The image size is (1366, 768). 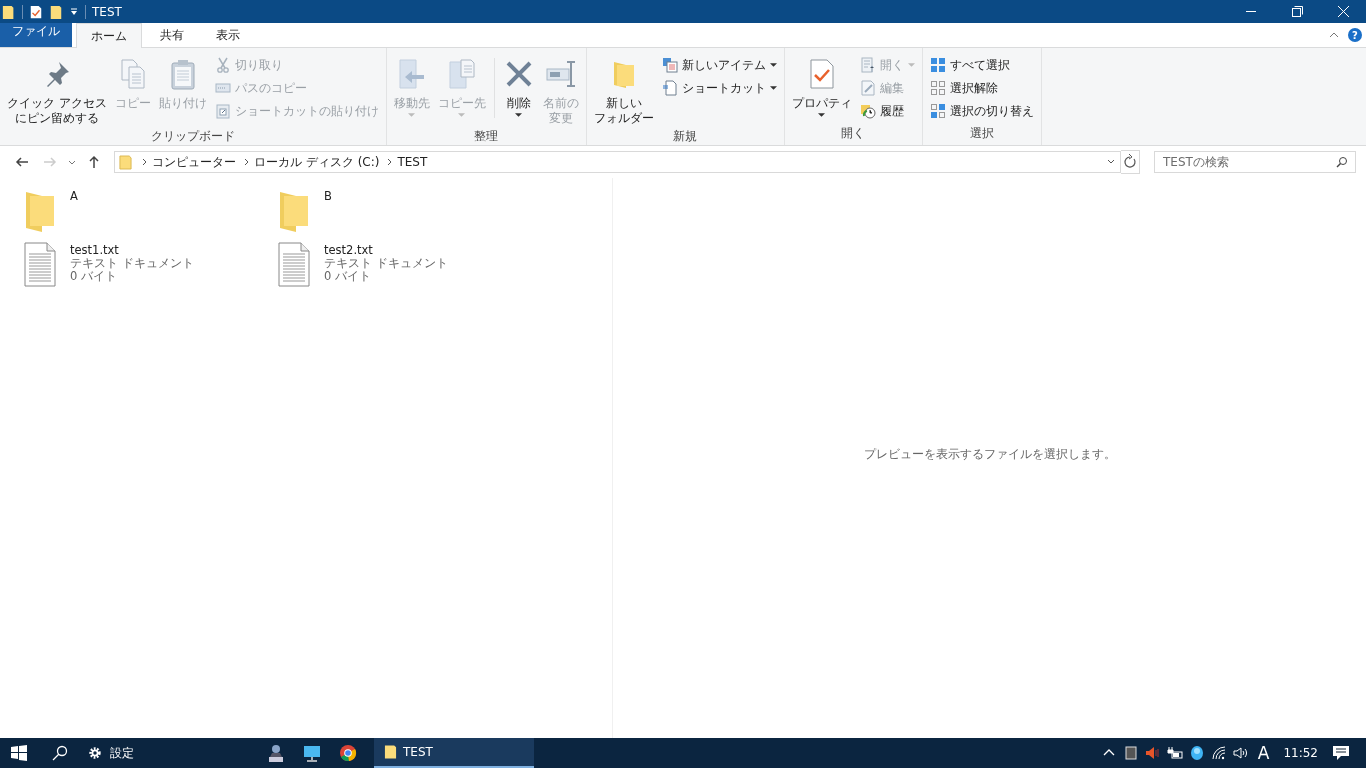 I want to click on ribbon-button: 選択の切り替え, so click(x=981, y=111).